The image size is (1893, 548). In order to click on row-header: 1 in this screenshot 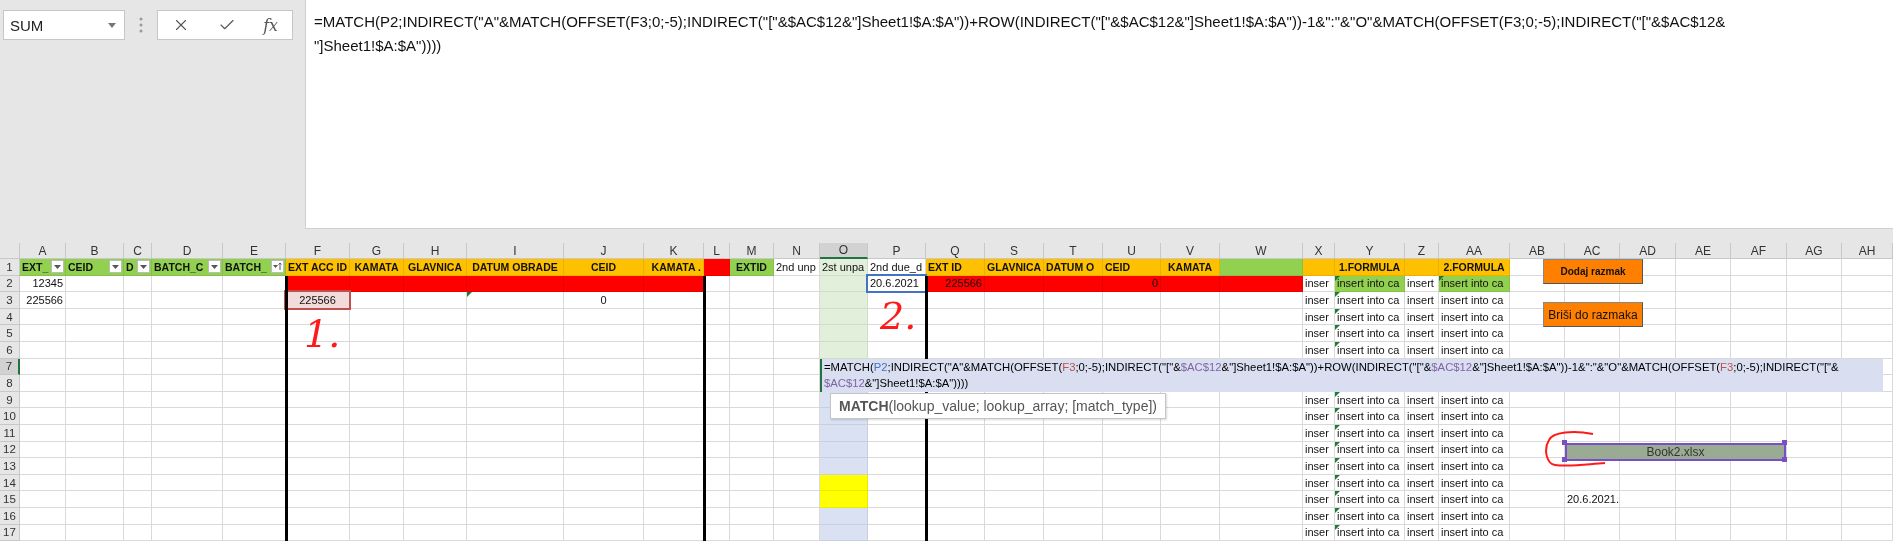, I will do `click(10, 267)`.